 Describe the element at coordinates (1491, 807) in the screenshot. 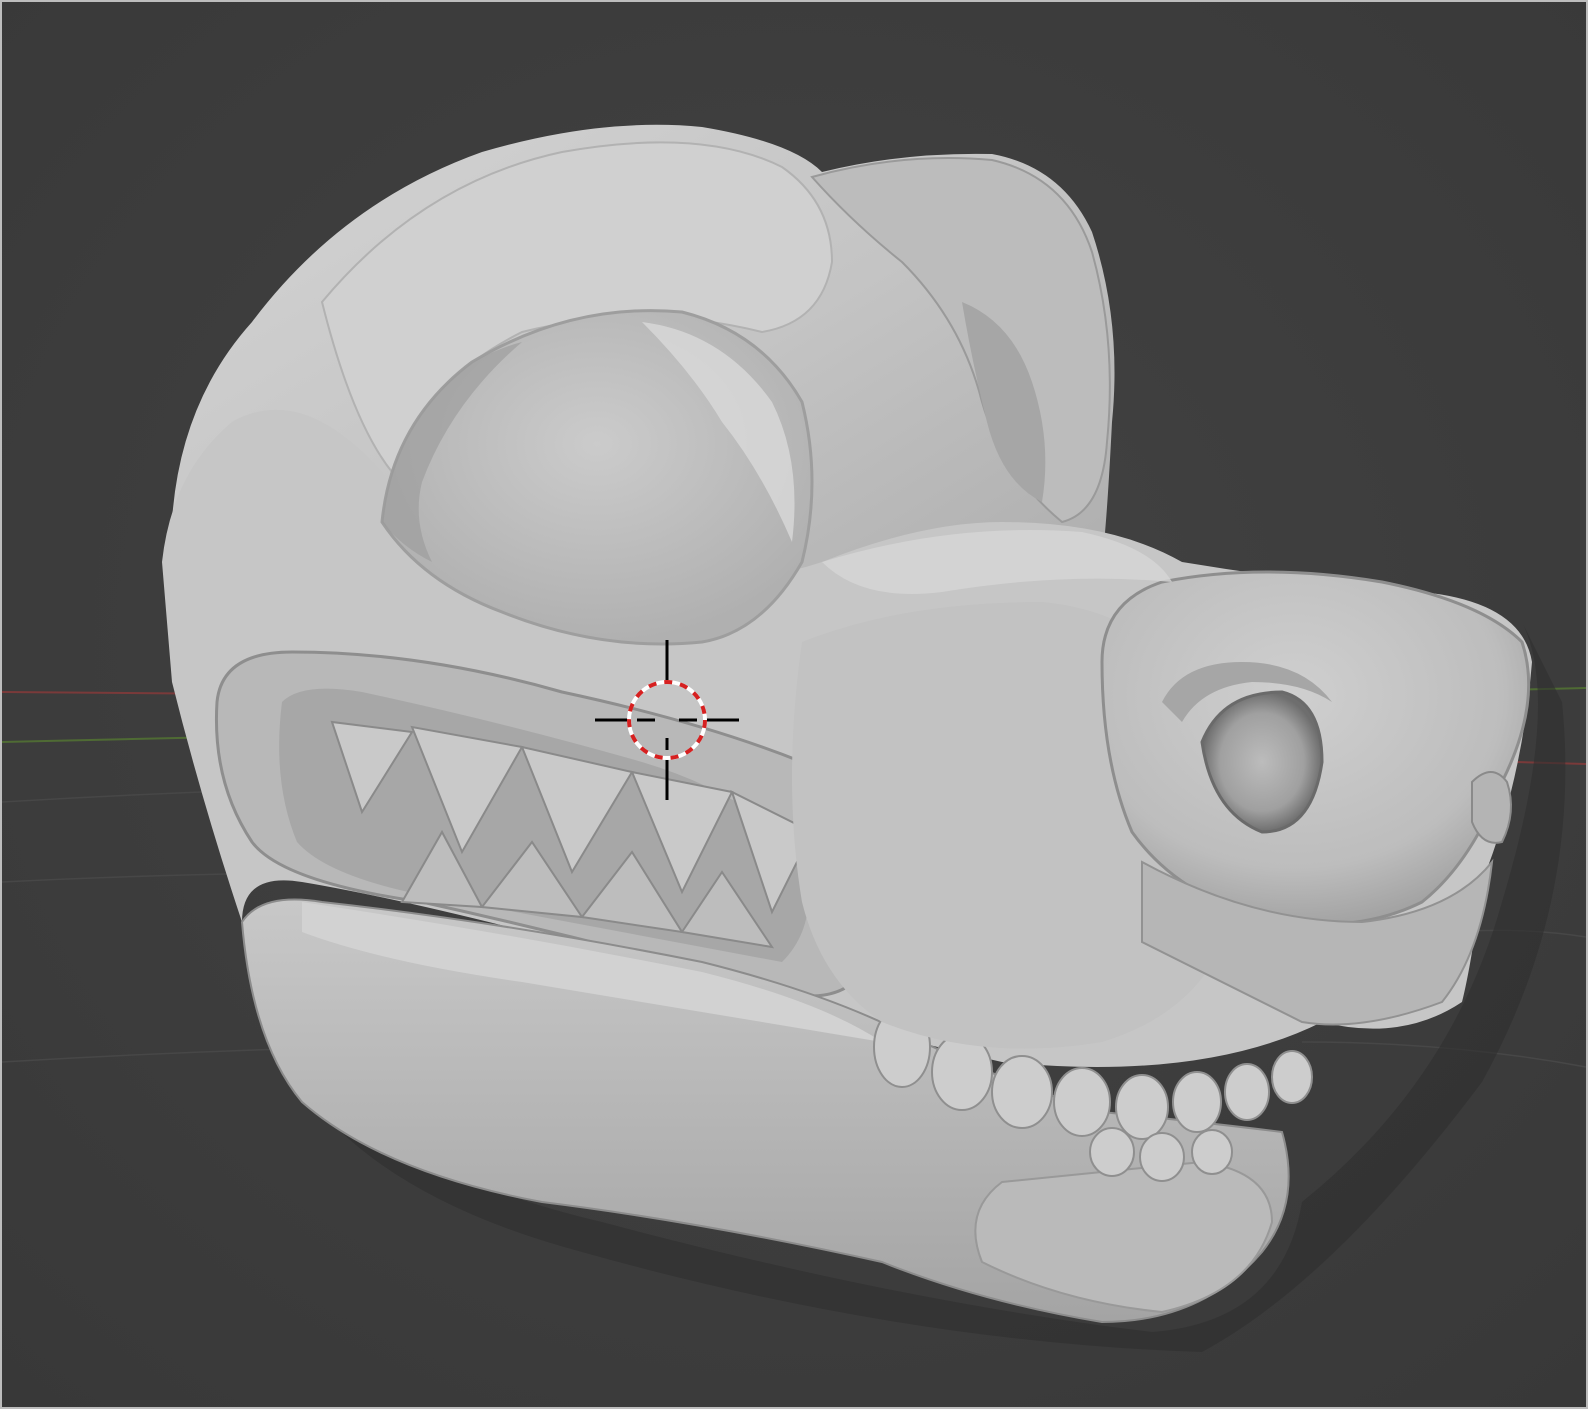

I see `nostril-right` at that location.